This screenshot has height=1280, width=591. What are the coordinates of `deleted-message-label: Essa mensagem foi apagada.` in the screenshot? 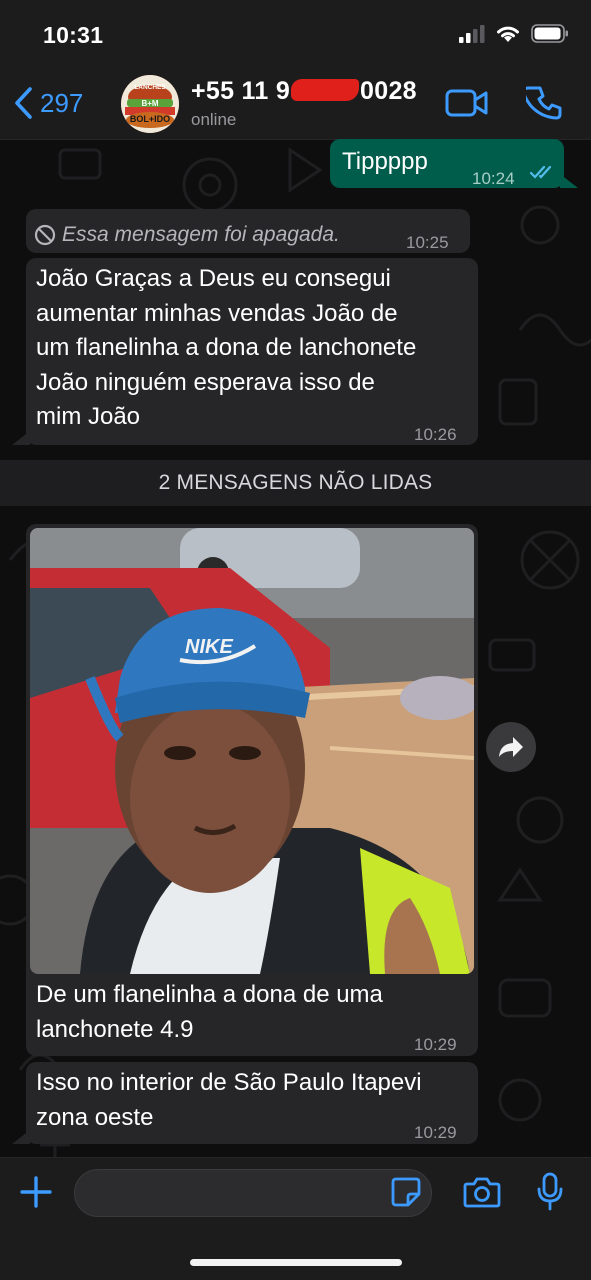 It's located at (187, 235).